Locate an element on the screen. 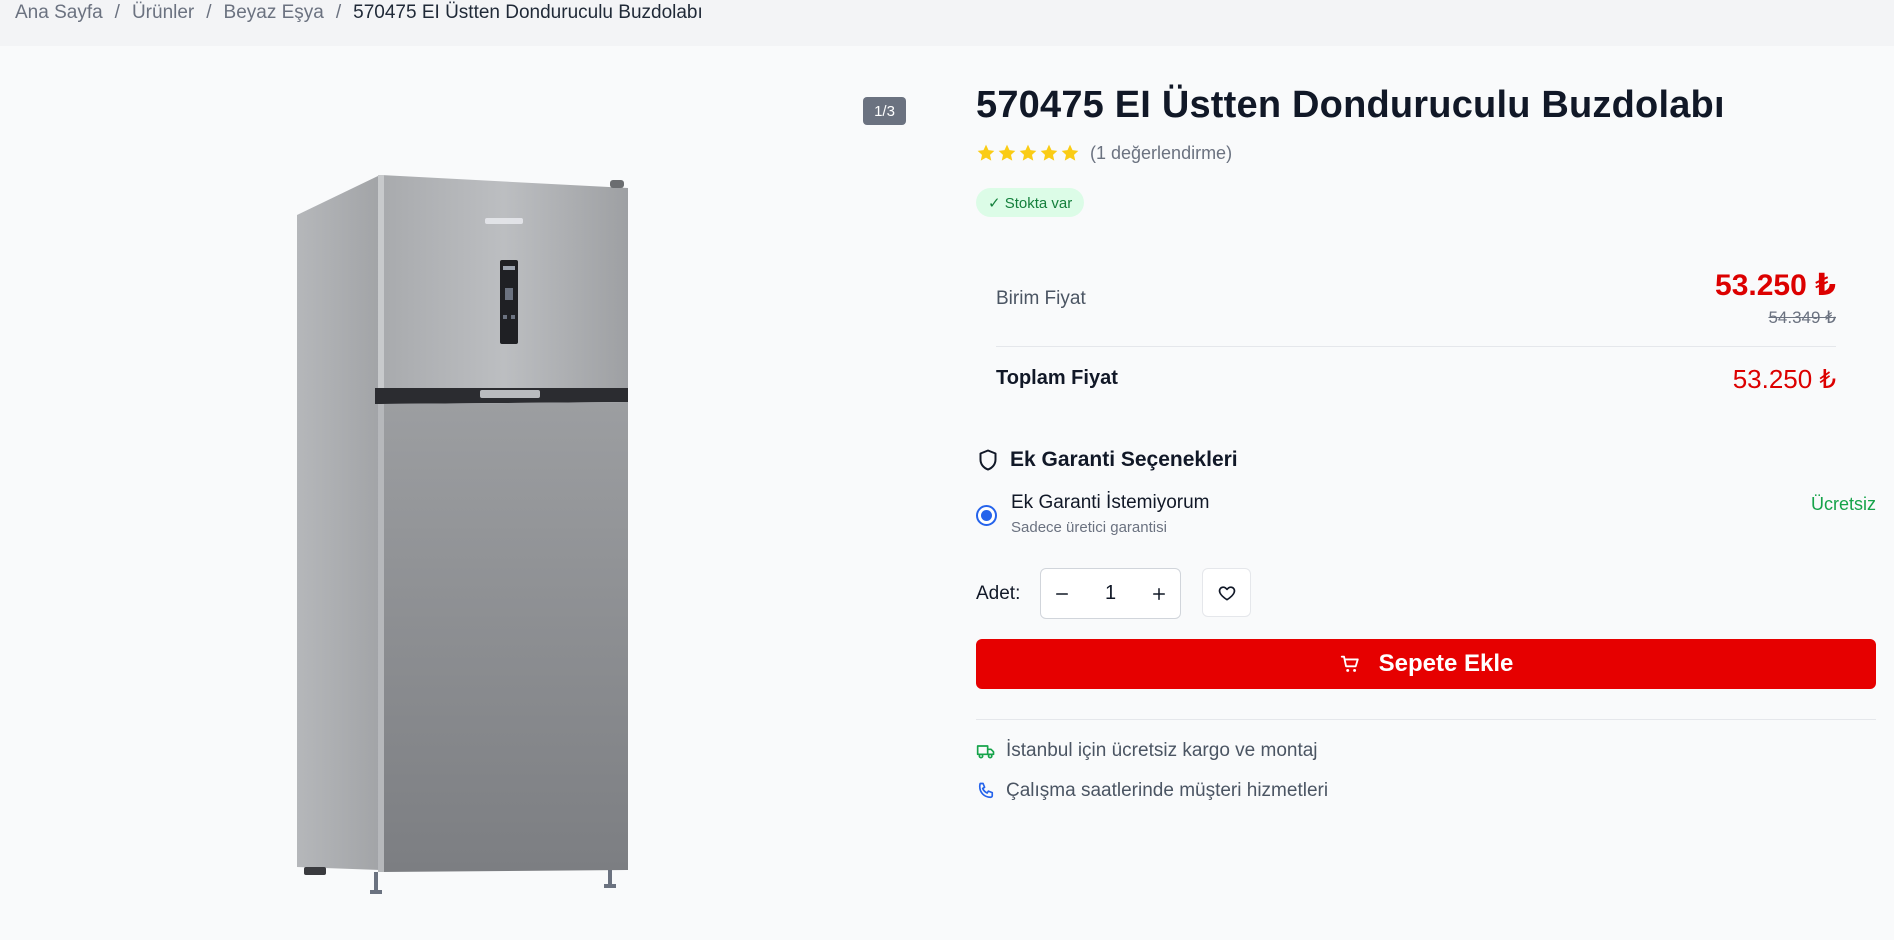  price-divider is located at coordinates (1416, 346).